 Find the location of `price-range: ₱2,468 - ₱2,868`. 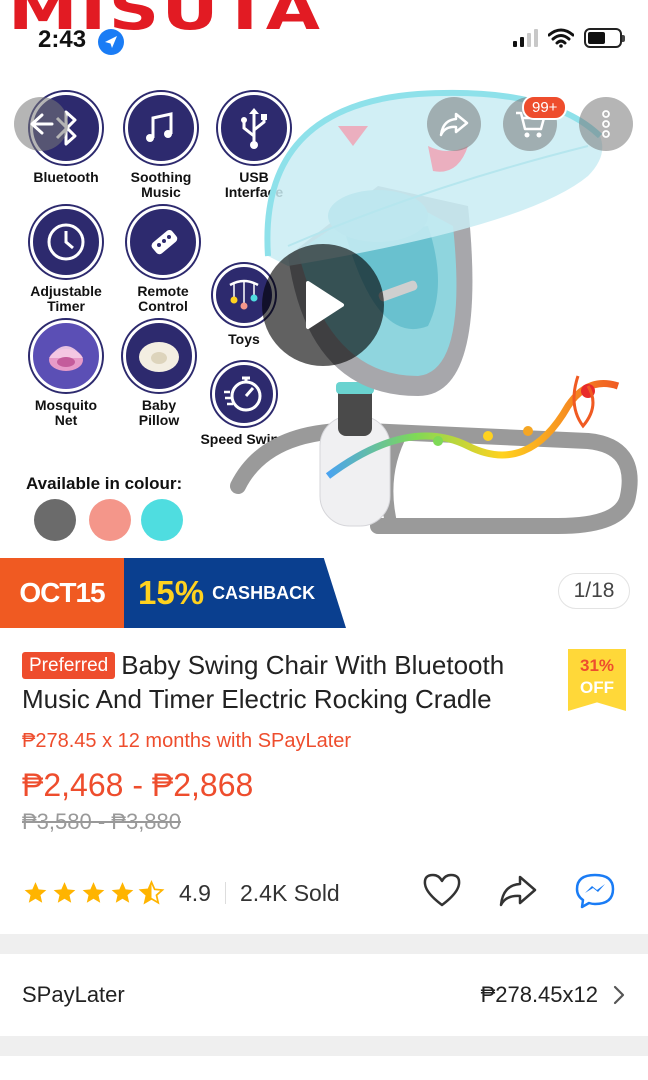

price-range: ₱2,468 - ₱2,868 is located at coordinates (138, 785).